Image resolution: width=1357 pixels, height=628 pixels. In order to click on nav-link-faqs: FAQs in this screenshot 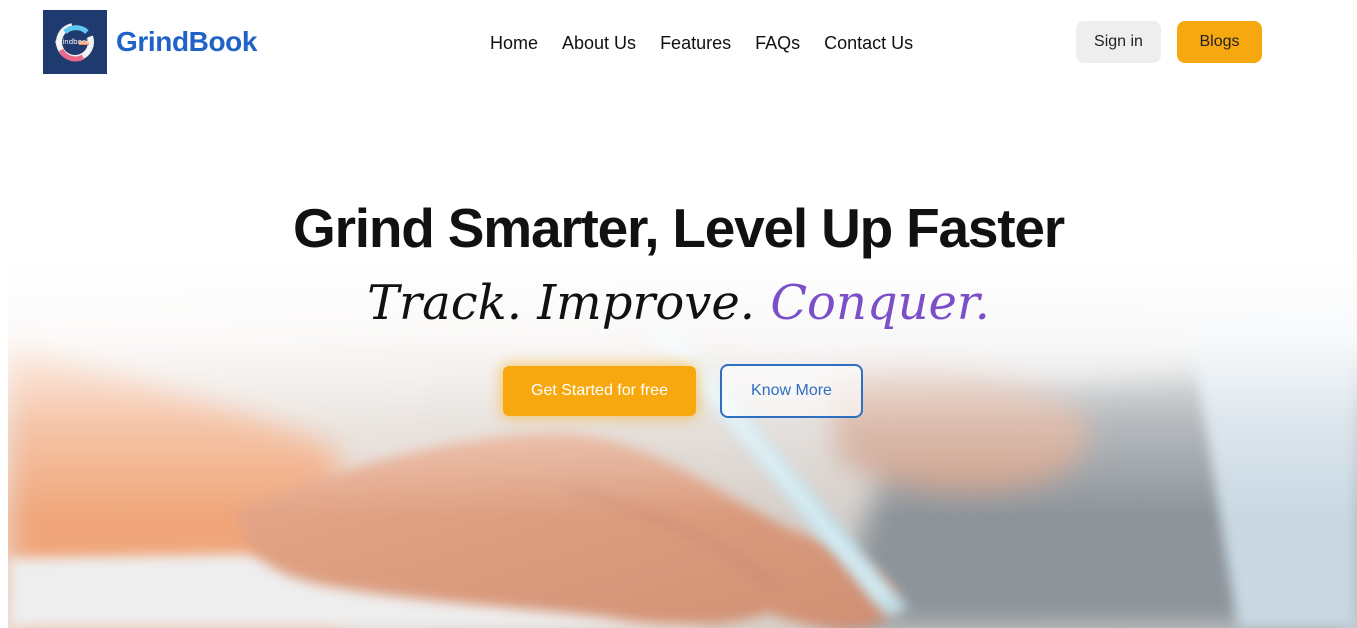, I will do `click(777, 43)`.